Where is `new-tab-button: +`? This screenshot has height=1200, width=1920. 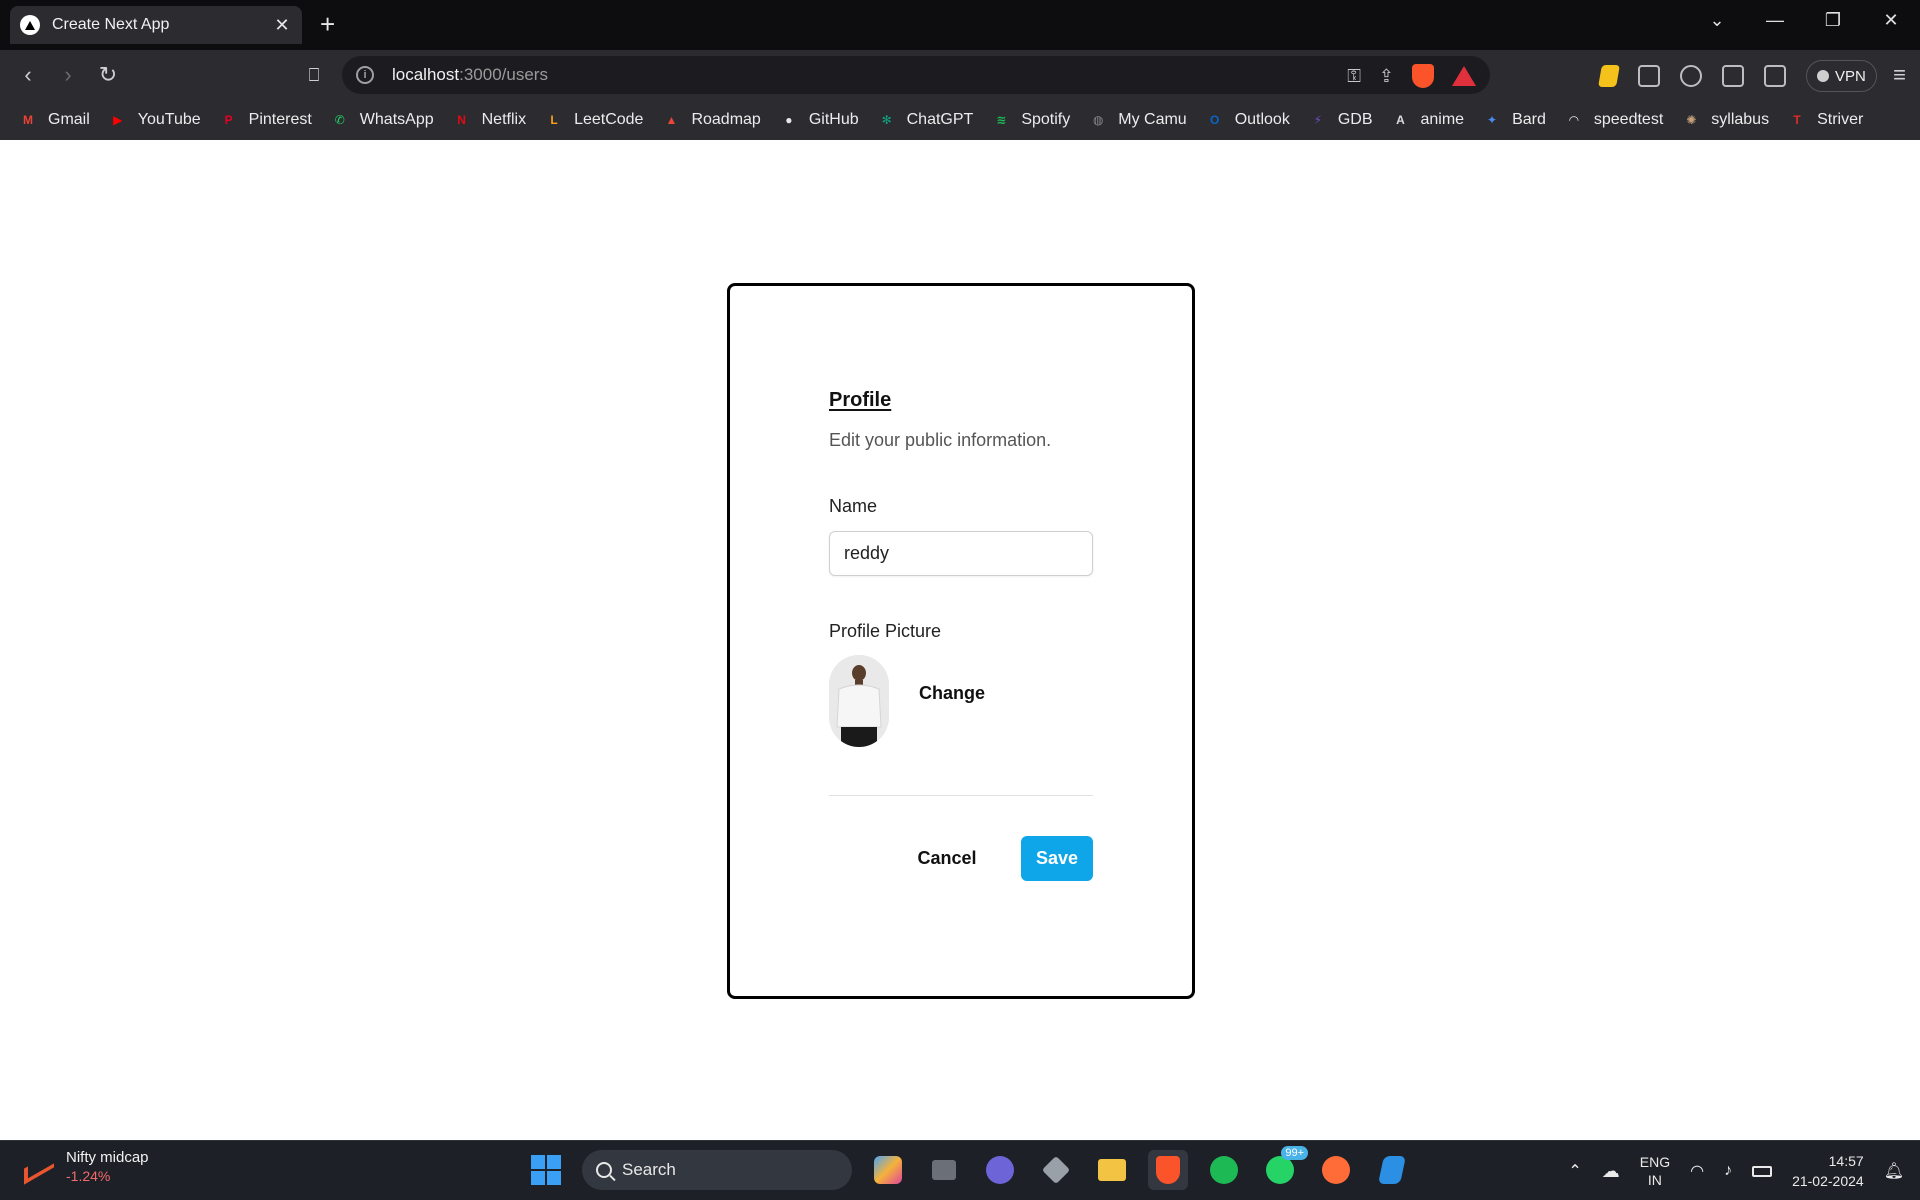
new-tab-button: + is located at coordinates (327, 24).